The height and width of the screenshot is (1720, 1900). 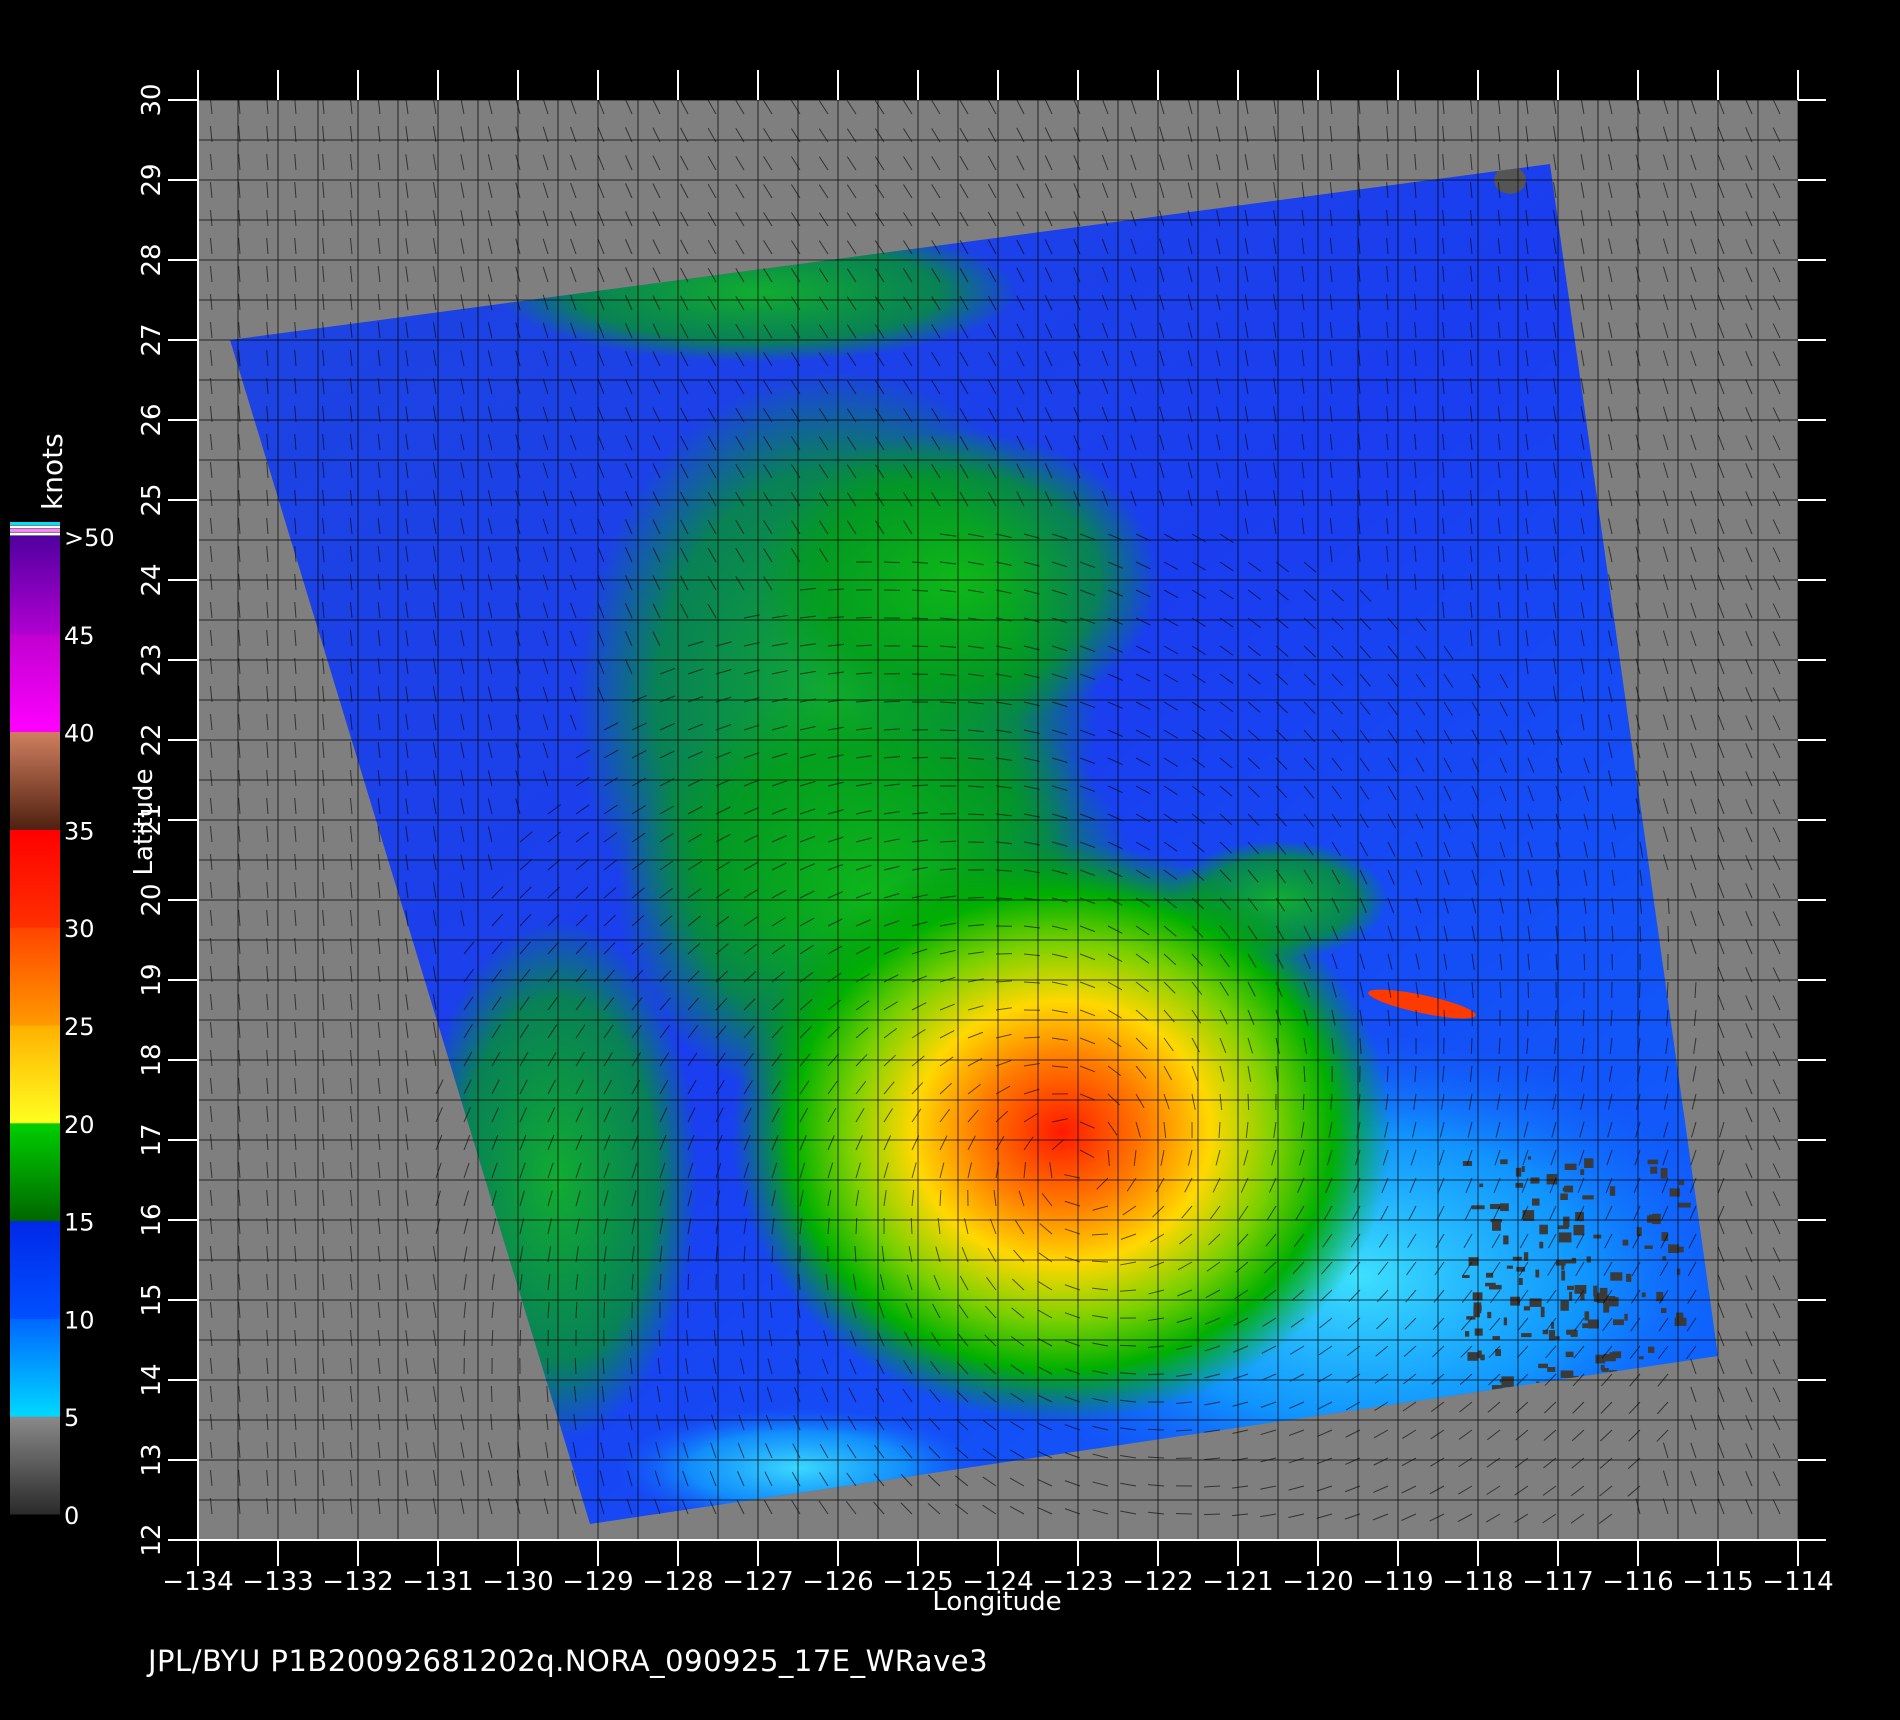 I want to click on x-tick-label: −114, so click(x=1797, y=1582).